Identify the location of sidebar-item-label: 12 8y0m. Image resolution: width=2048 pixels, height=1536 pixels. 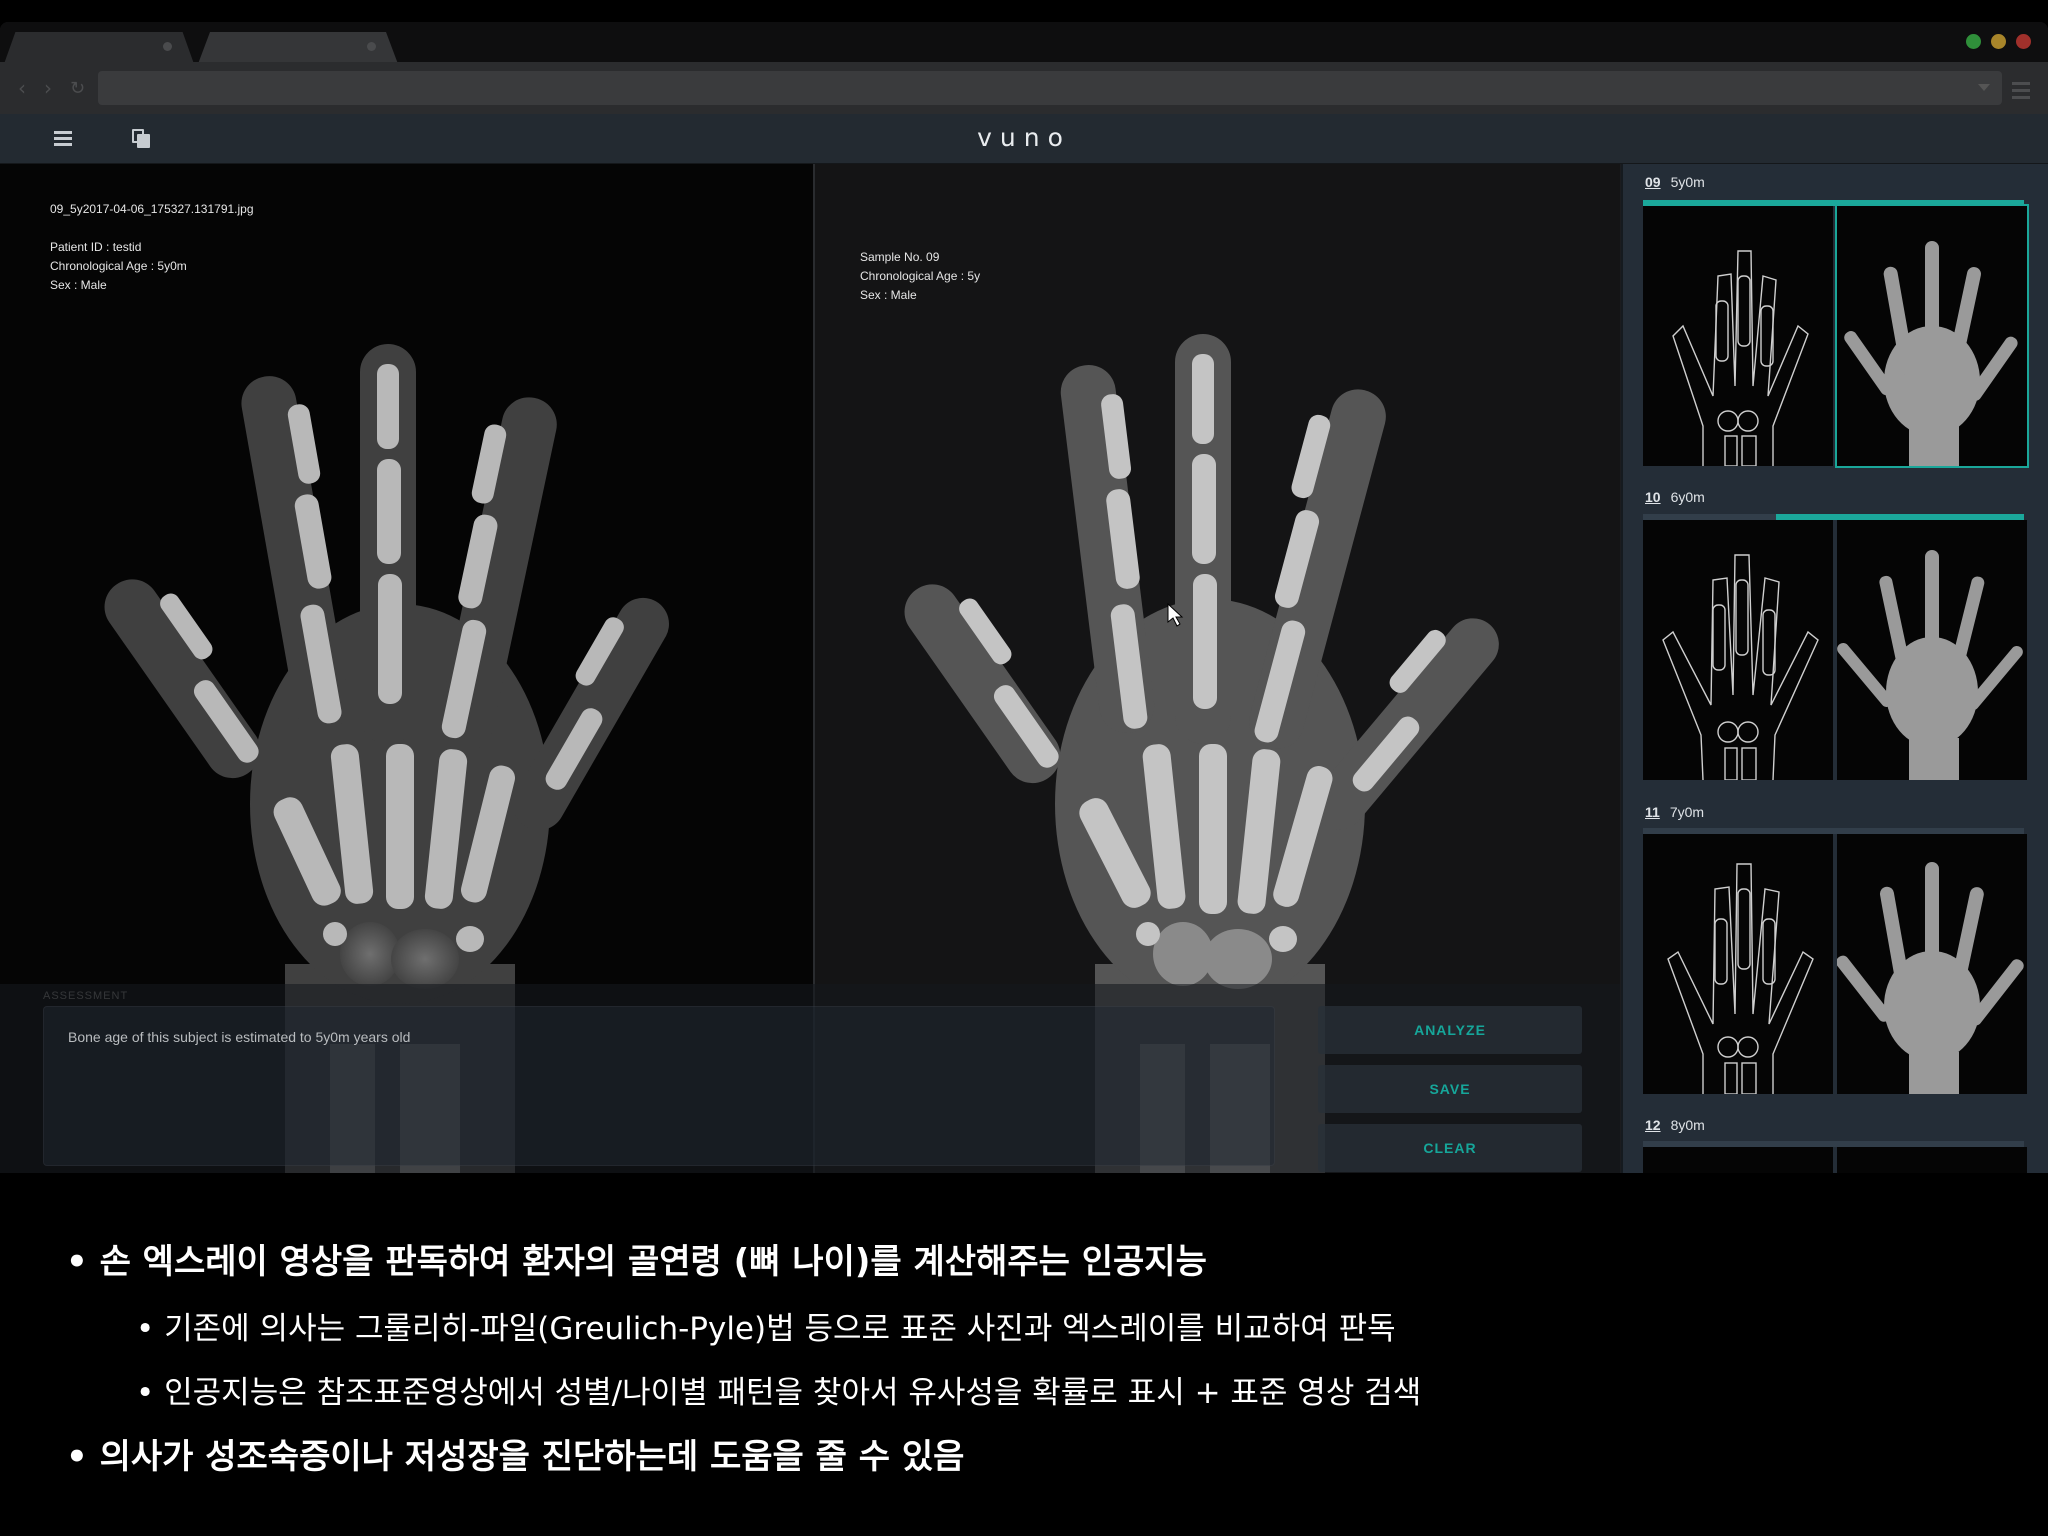
(1675, 1125).